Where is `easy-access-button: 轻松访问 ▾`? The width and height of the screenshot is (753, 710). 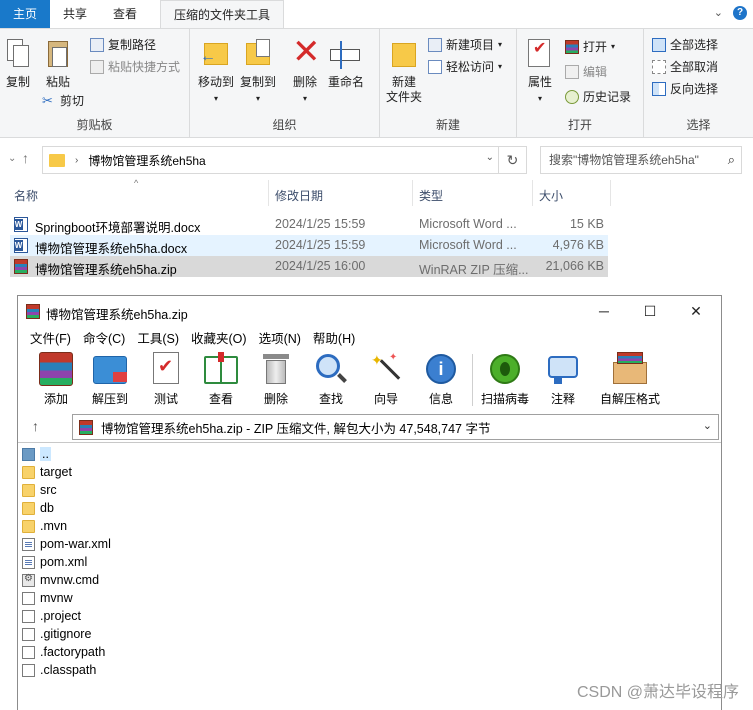 easy-access-button: 轻松访问 ▾ is located at coordinates (465, 67).